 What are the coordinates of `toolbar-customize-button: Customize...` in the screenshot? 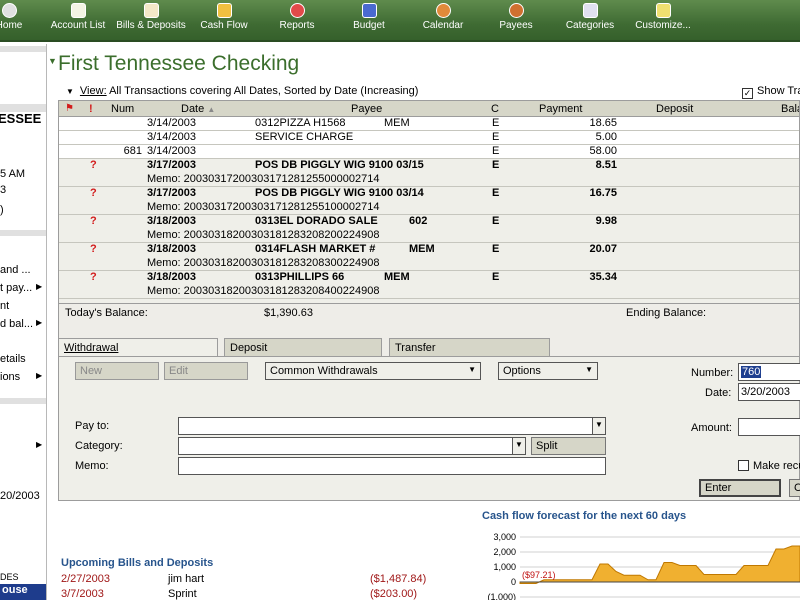 It's located at (663, 20).